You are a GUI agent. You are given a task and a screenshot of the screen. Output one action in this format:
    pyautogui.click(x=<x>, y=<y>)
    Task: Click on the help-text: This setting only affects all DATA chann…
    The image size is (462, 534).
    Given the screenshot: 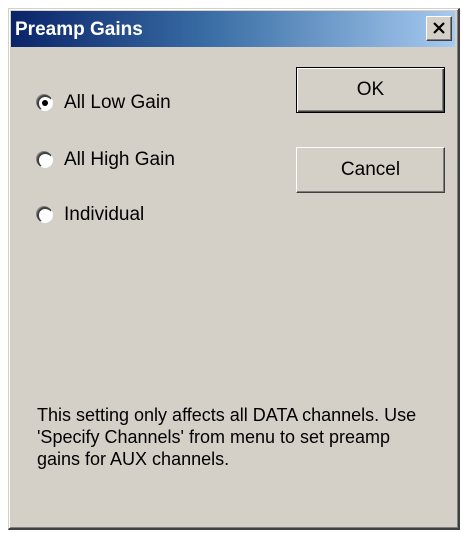 What is the action you would take?
    pyautogui.click(x=227, y=437)
    